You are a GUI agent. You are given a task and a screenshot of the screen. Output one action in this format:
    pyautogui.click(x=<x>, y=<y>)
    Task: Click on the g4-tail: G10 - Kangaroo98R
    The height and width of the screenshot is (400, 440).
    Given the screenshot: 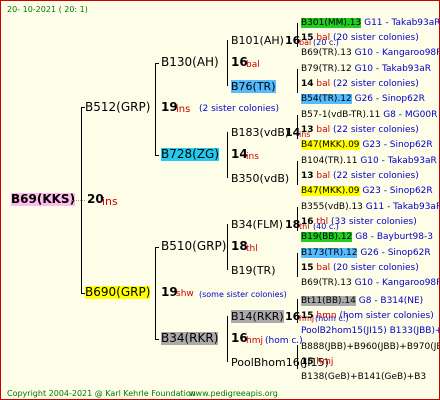 What is the action you would take?
    pyautogui.click(x=397, y=53)
    